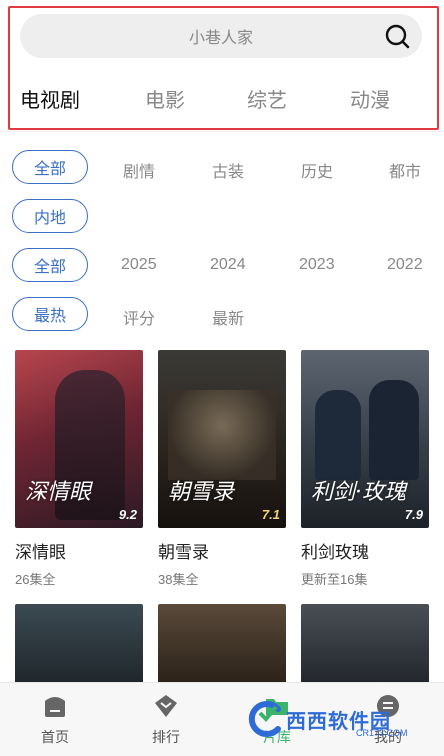  Describe the element at coordinates (166, 706) in the screenshot. I see `rank-icon` at that location.